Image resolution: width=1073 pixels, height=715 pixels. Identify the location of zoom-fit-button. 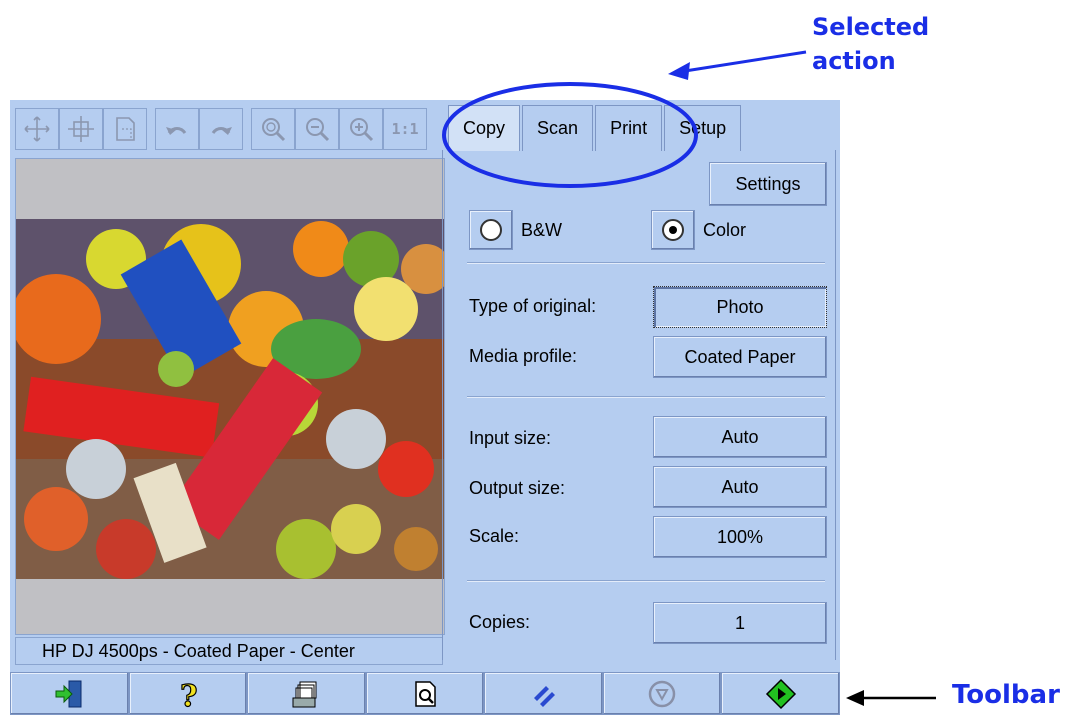
(273, 129).